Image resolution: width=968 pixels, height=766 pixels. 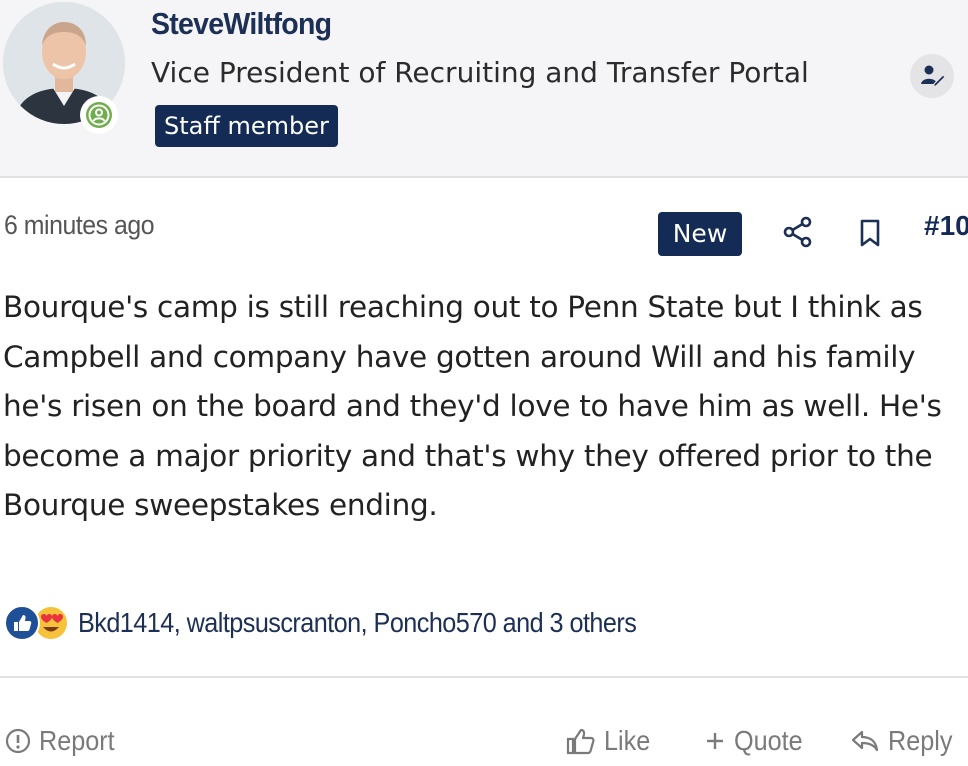 I want to click on like-button: Like, so click(x=610, y=741).